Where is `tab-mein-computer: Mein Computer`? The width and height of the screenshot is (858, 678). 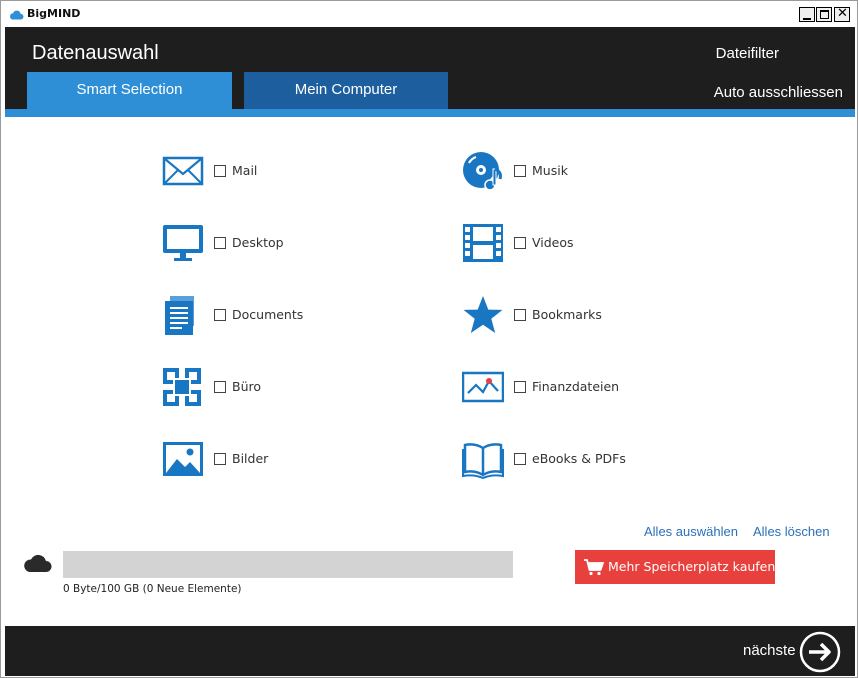 tab-mein-computer: Mein Computer is located at coordinates (346, 90).